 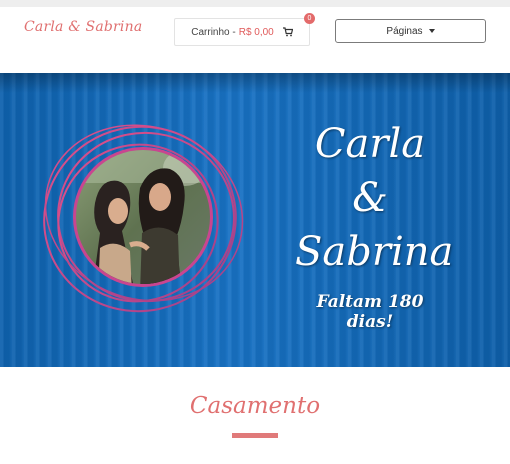 What do you see at coordinates (404, 31) in the screenshot?
I see `pages-label: Páginas` at bounding box center [404, 31].